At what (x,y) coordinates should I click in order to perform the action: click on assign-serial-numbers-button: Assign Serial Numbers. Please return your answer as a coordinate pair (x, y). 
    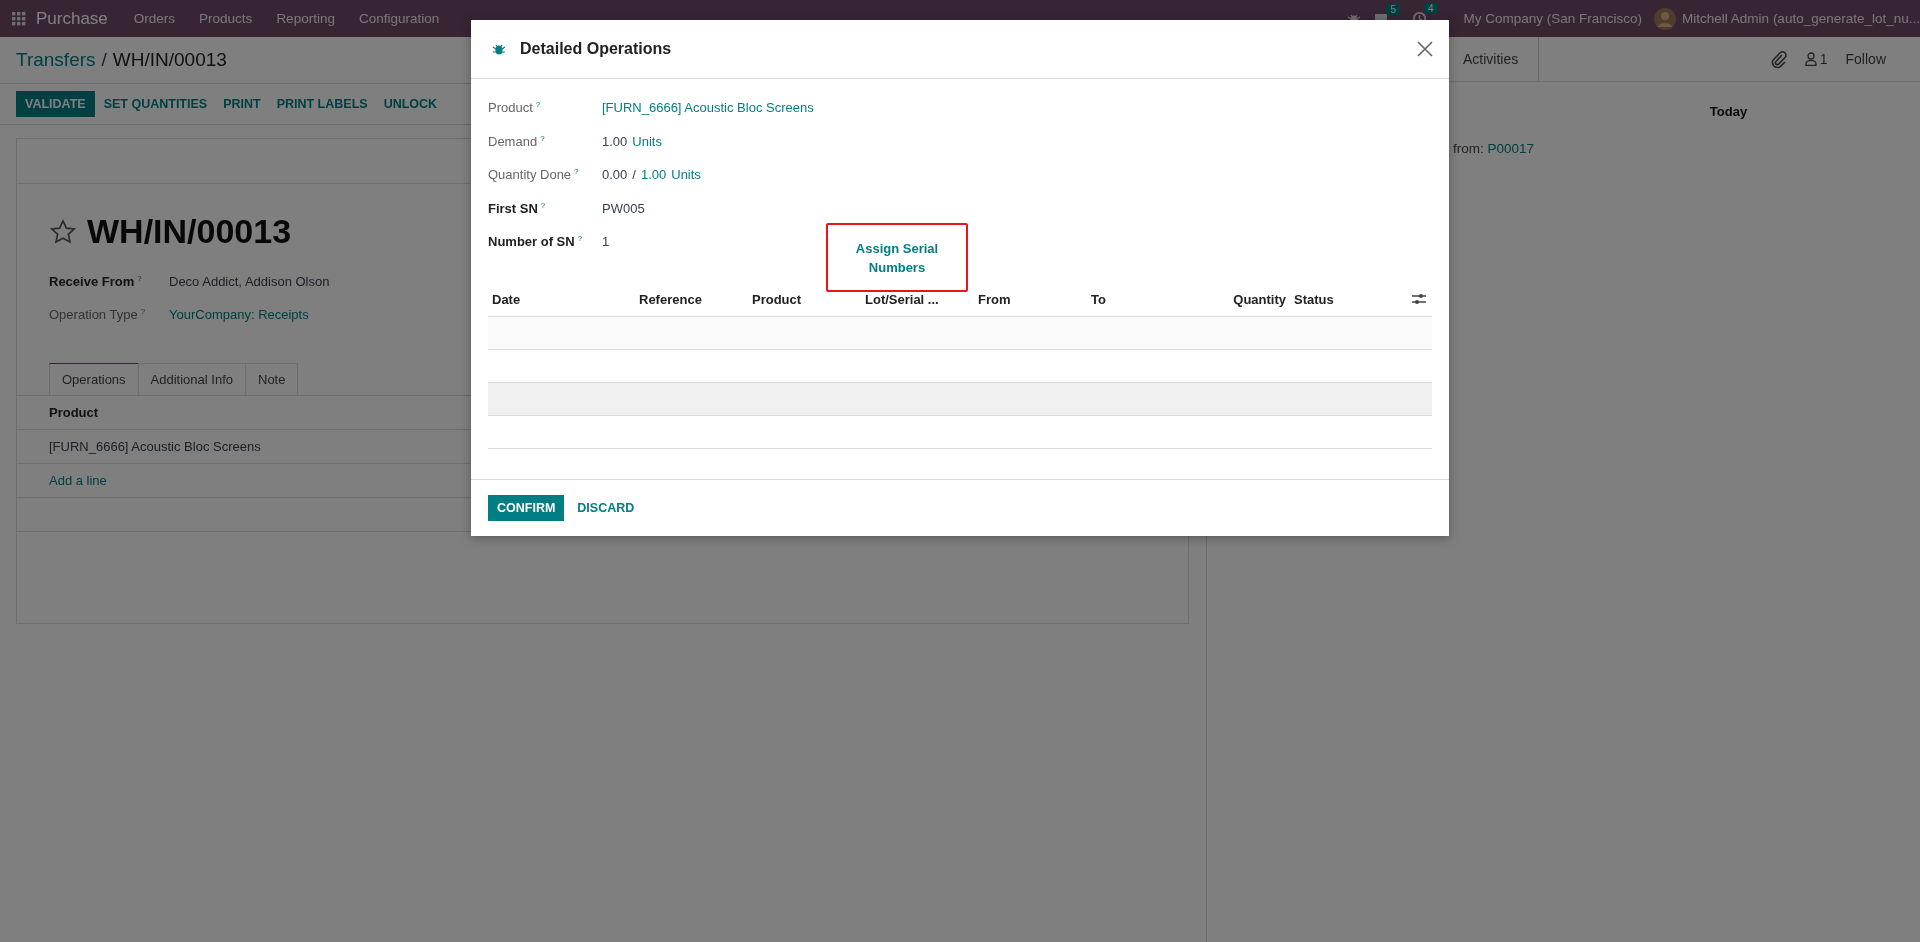
    Looking at the image, I should click on (897, 257).